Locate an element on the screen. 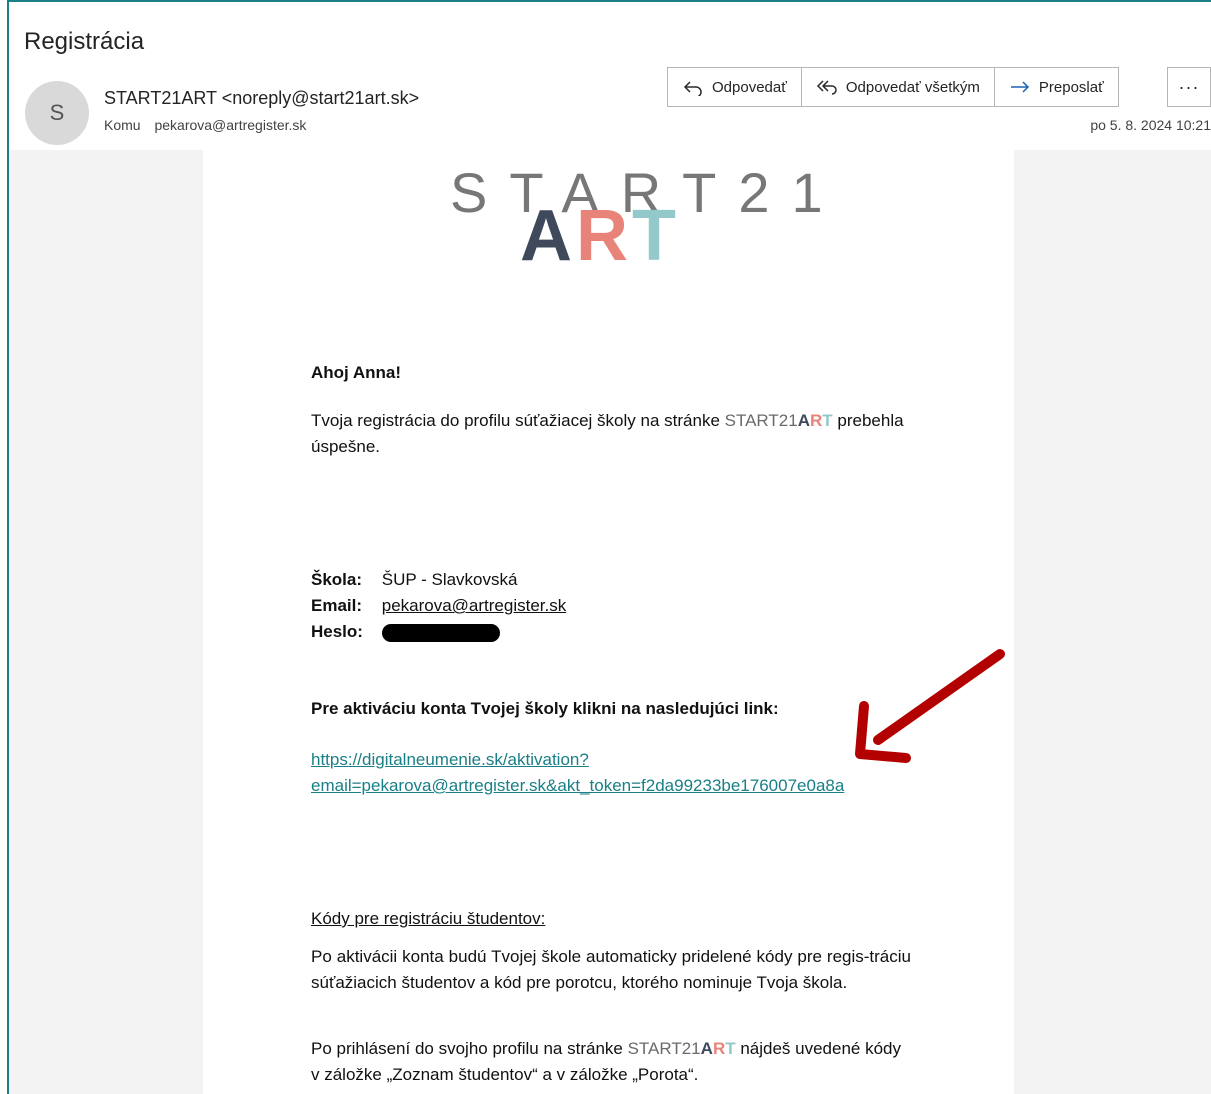 The height and width of the screenshot is (1094, 1211). forward-arrow-icon is located at coordinates (1019, 87).